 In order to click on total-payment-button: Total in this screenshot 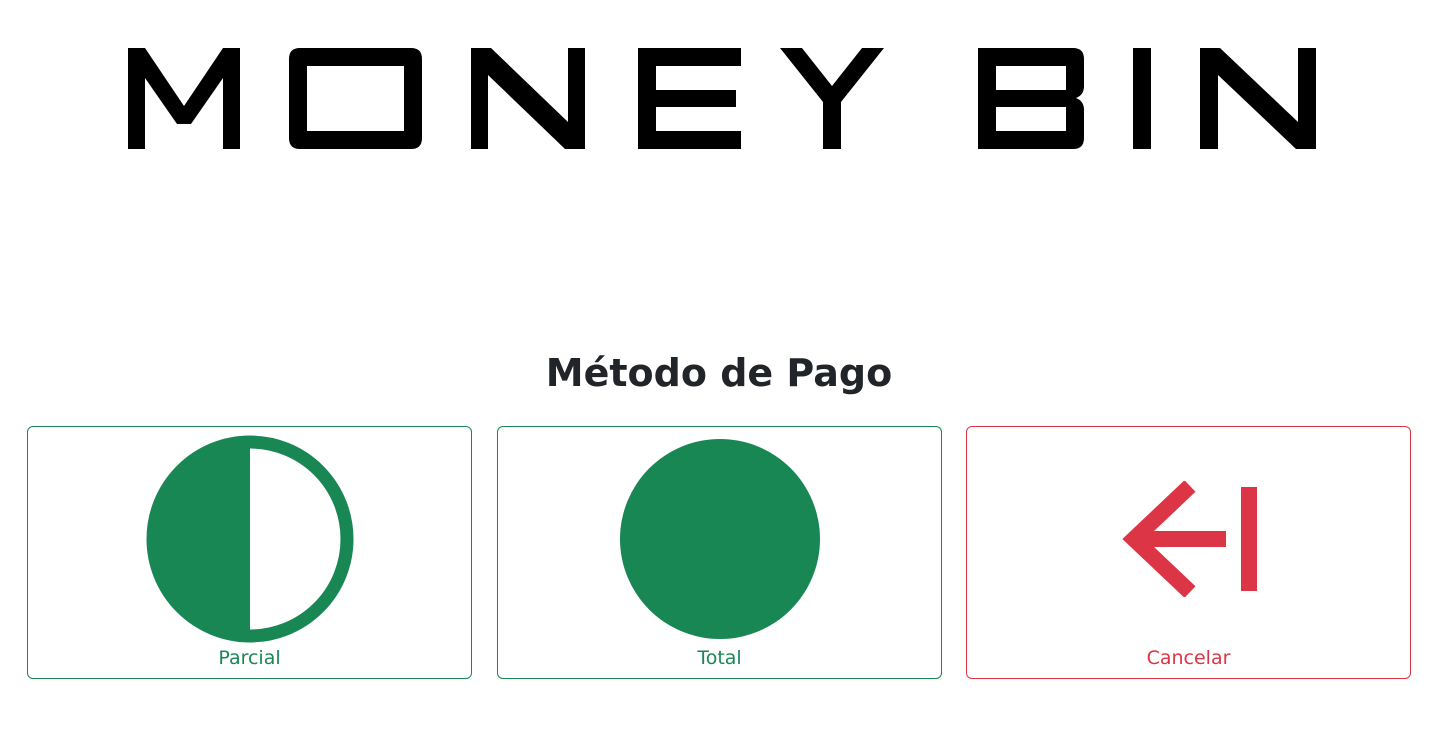, I will do `click(719, 552)`.